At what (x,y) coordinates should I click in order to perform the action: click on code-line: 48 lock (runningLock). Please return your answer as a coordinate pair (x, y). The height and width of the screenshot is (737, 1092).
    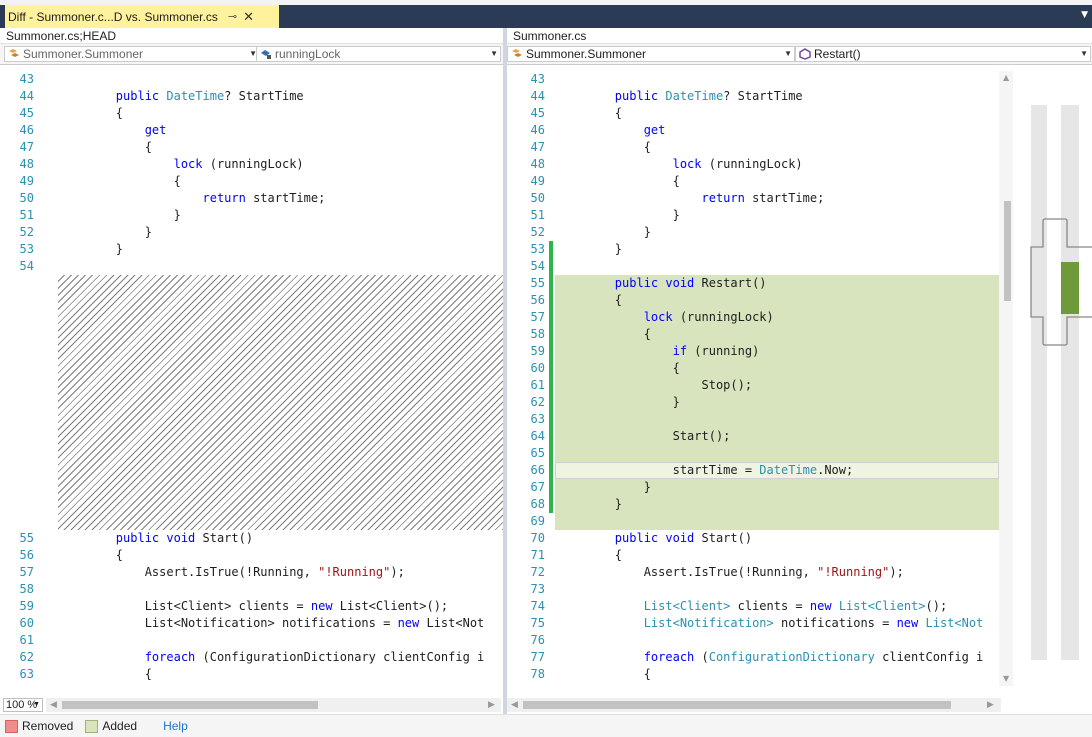
    Looking at the image, I should click on (251, 164).